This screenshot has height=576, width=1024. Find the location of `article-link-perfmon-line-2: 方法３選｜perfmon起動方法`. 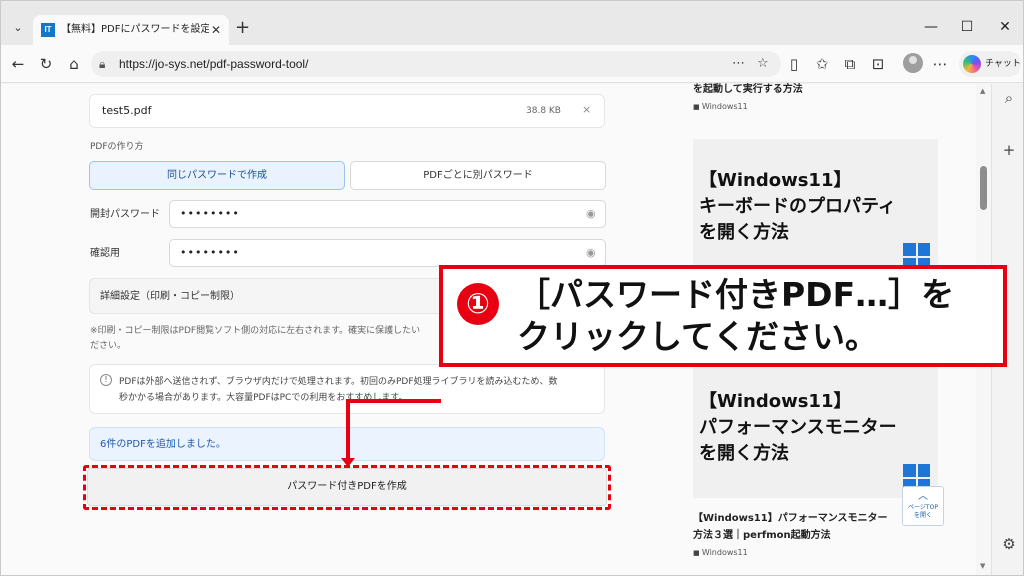

article-link-perfmon-line-2: 方法３選｜perfmon起動方法 is located at coordinates (813, 535).